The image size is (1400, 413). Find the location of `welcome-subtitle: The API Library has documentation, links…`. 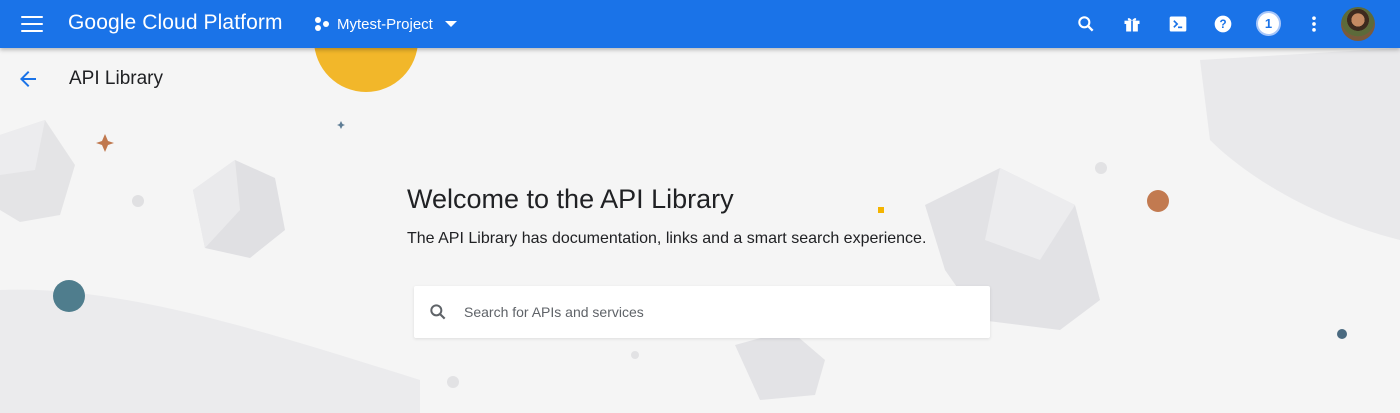

welcome-subtitle: The API Library has documentation, links… is located at coordinates (667, 238).